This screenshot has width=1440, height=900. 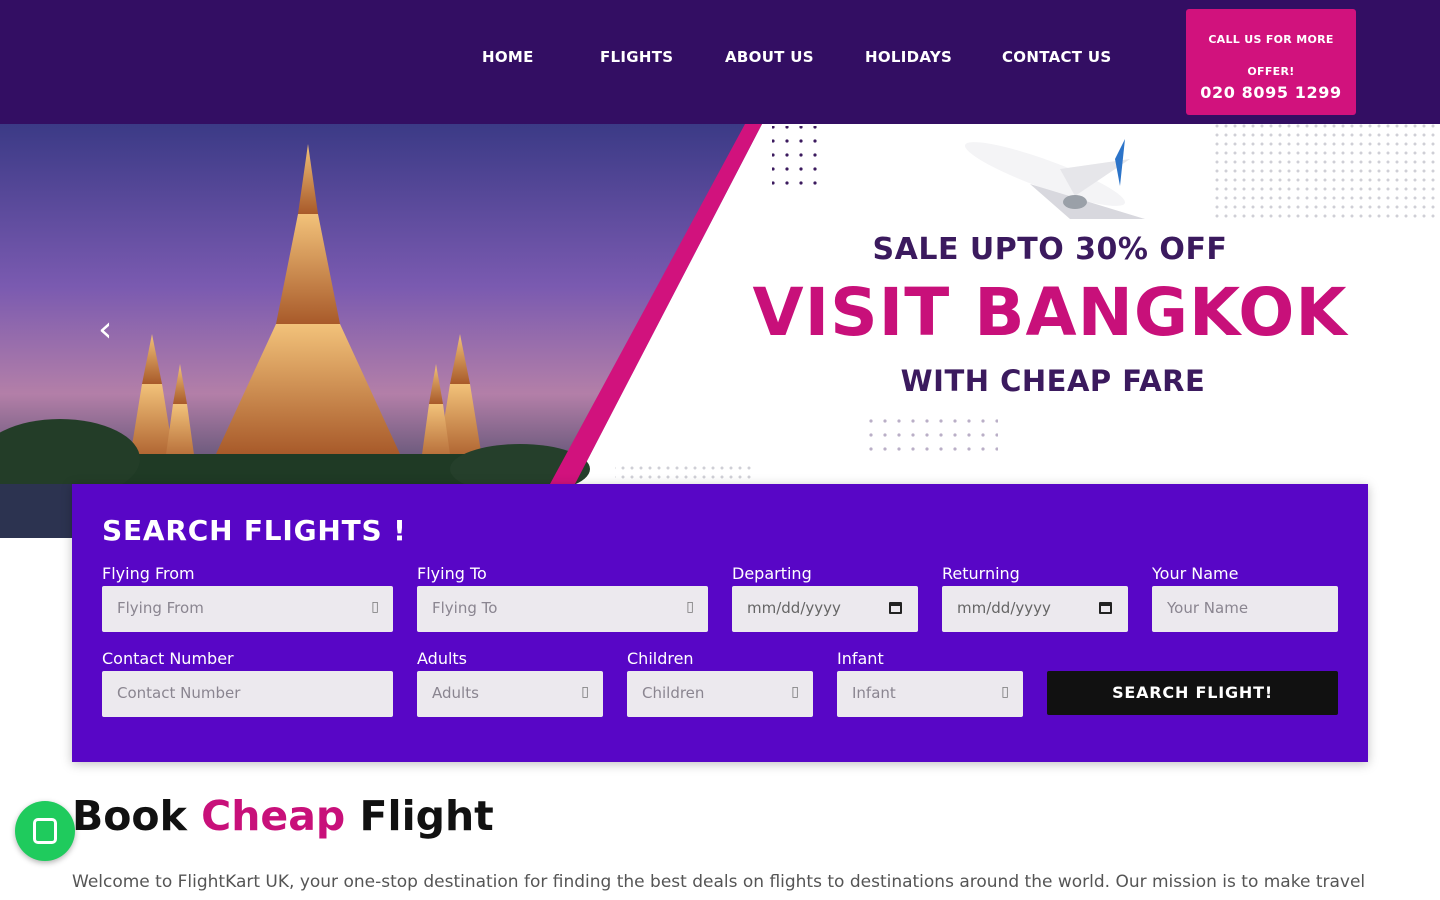 What do you see at coordinates (1271, 92) in the screenshot?
I see `cta-phone: 020 8095 1299` at bounding box center [1271, 92].